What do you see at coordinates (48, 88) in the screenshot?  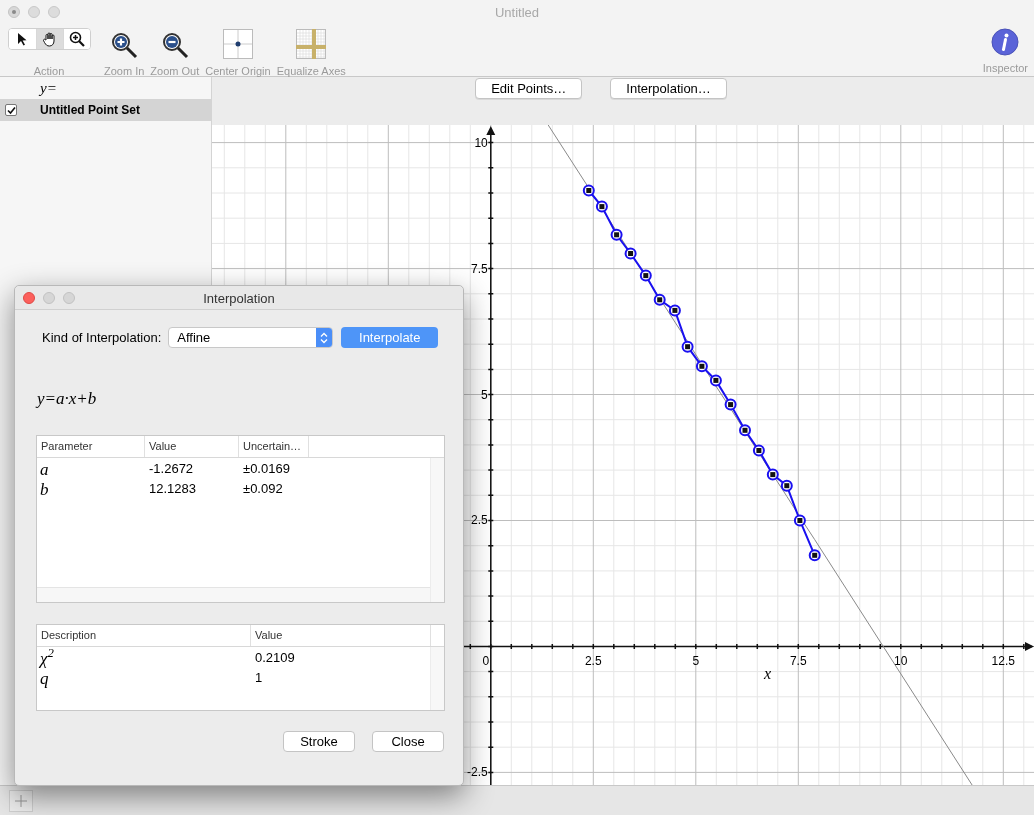 I see `column-header: y=` at bounding box center [48, 88].